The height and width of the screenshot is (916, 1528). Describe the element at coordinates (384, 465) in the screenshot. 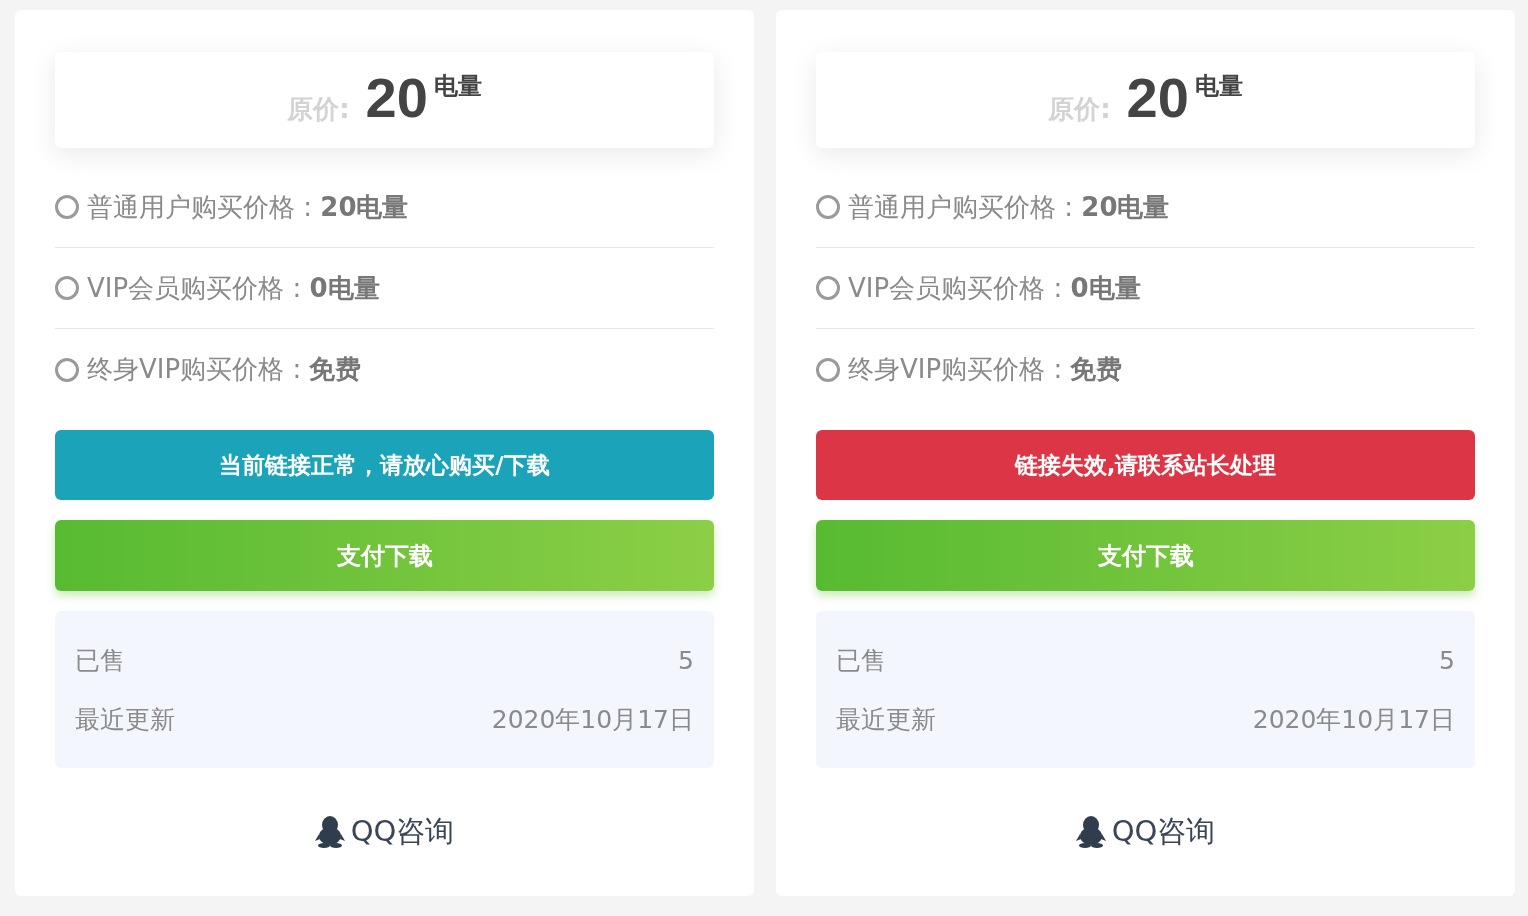

I see `link-status-banner: 当前链接正常，请放心购买/下载` at that location.